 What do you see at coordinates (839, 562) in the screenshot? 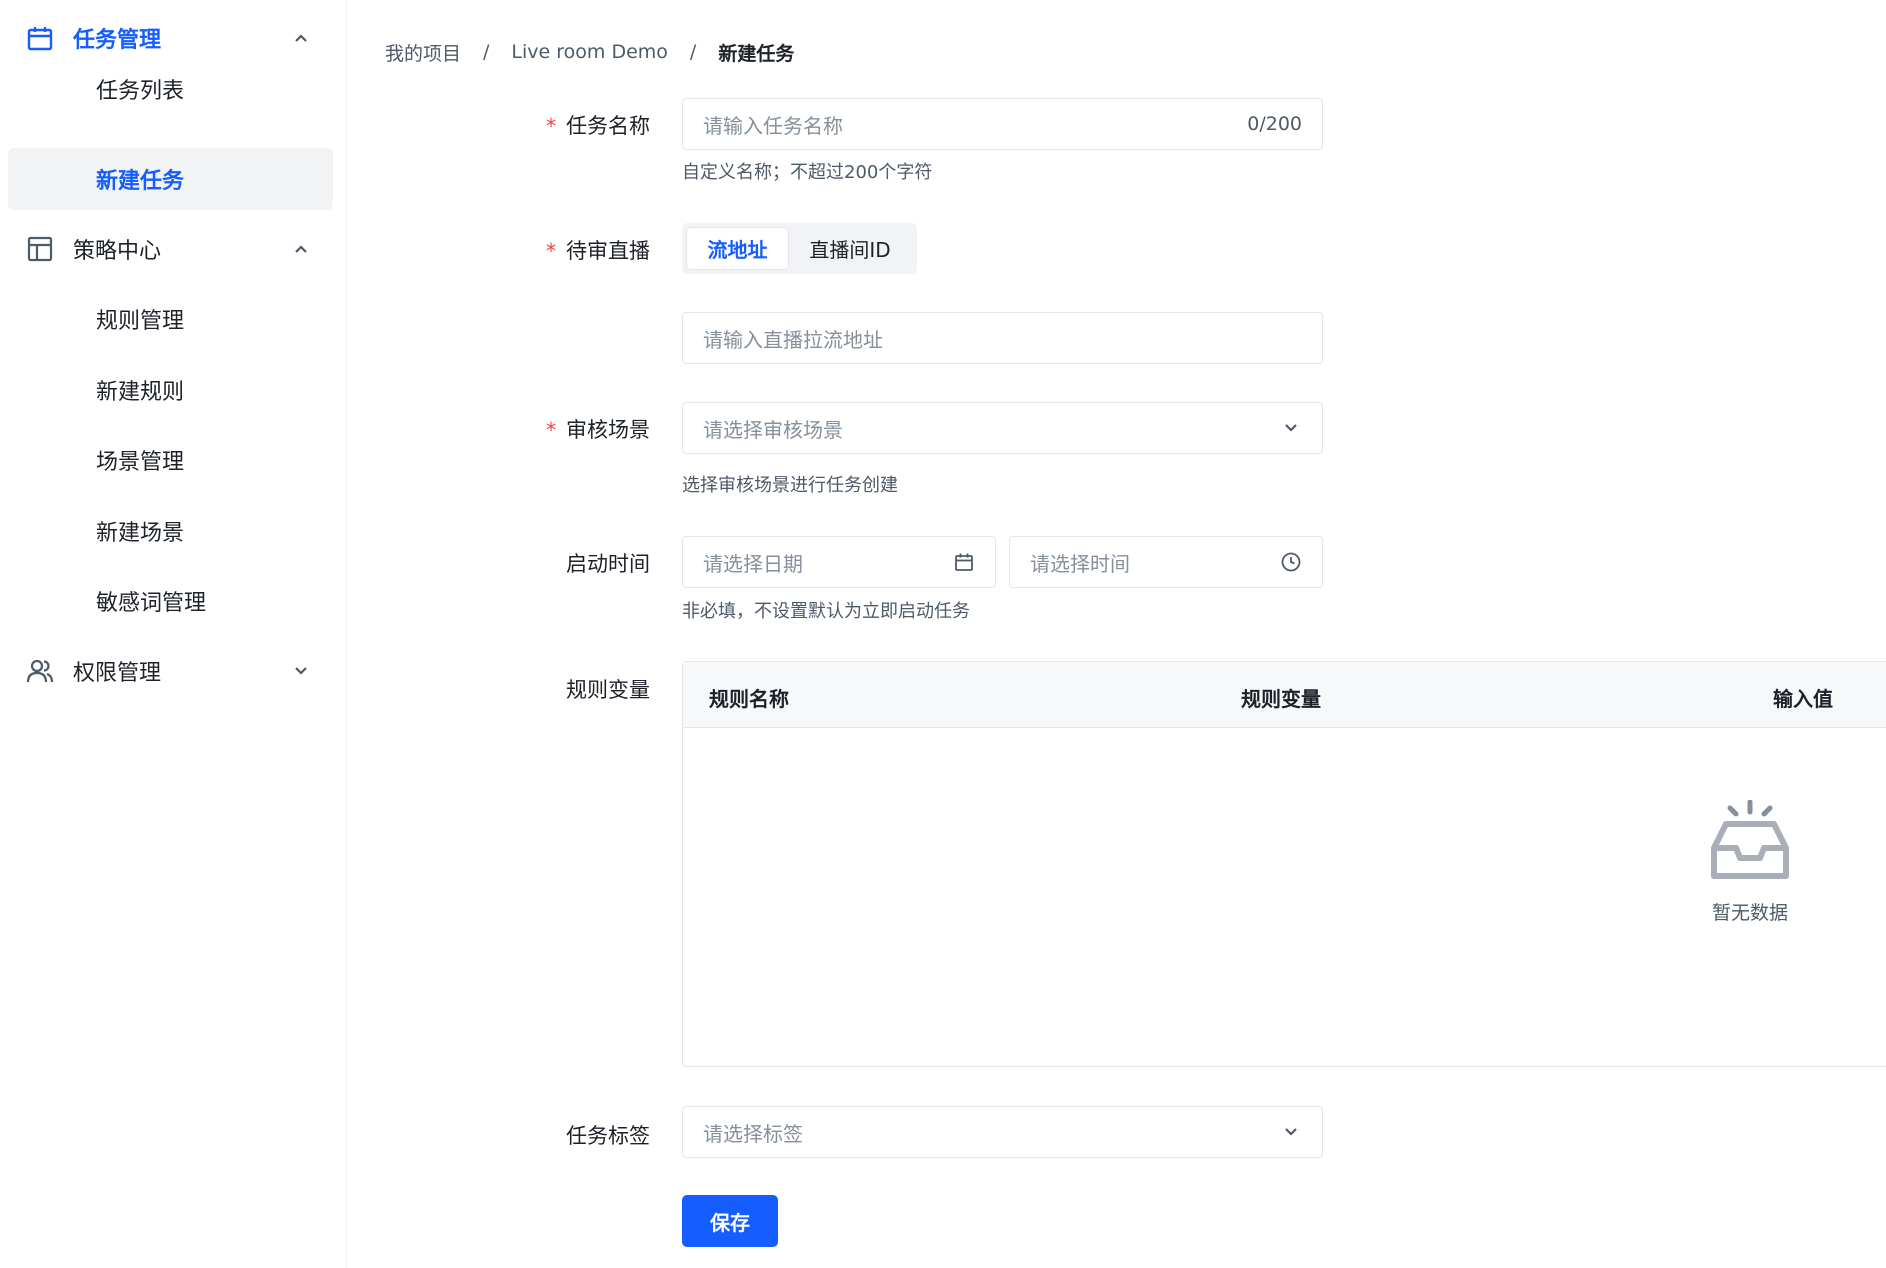
I see `date-picker: 请选择日期` at bounding box center [839, 562].